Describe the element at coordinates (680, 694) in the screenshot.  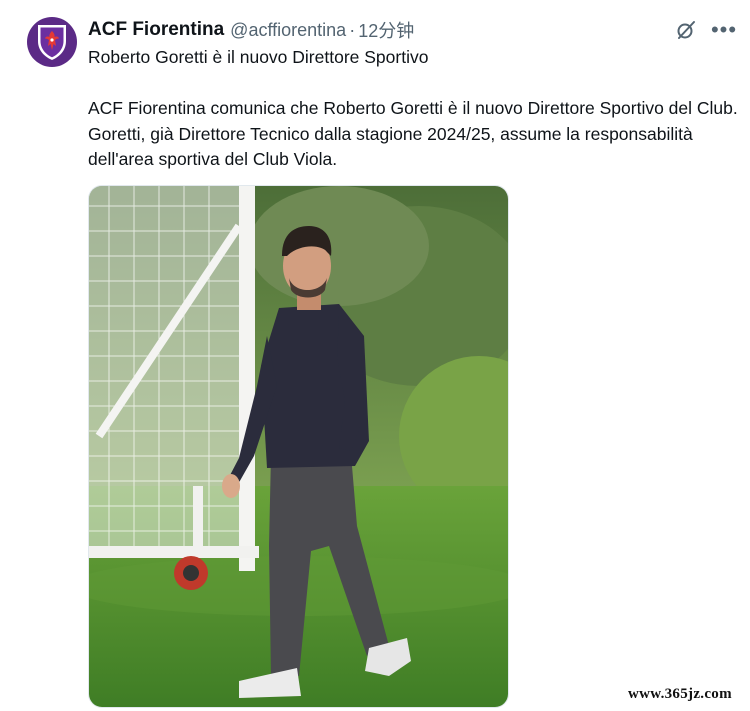
I see `watermark: www.365jz.com` at that location.